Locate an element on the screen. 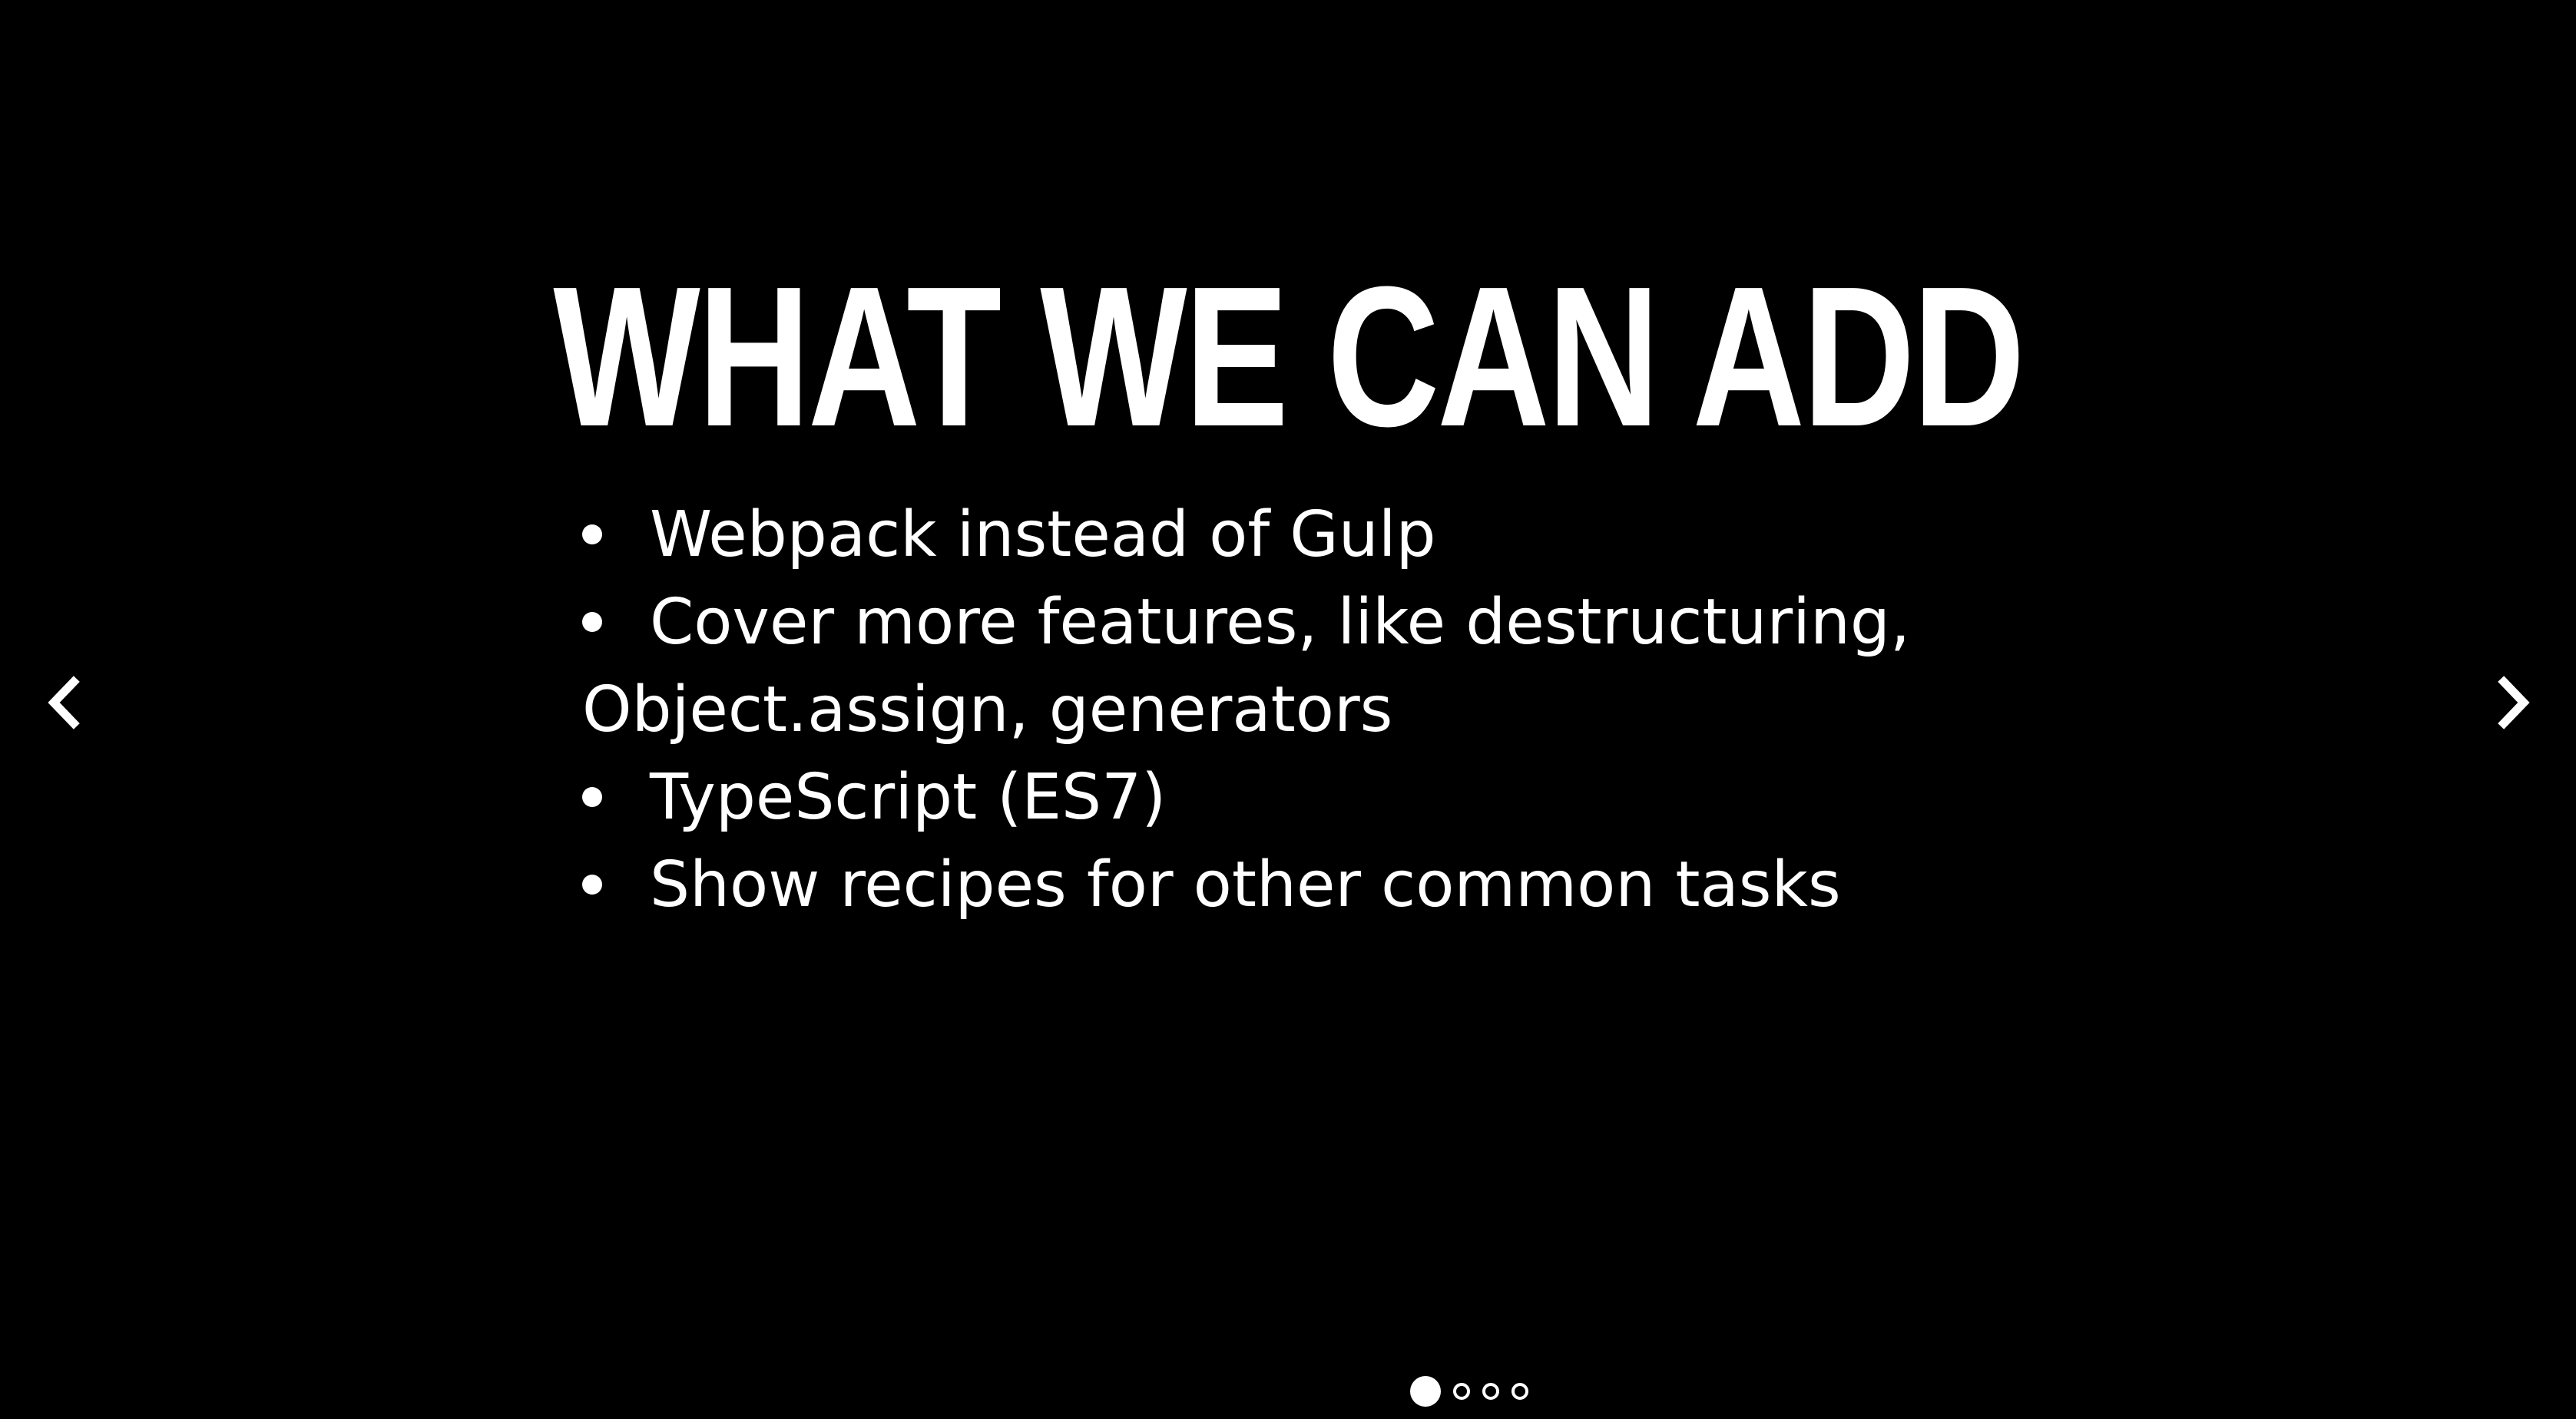  next-slide-button is located at coordinates (2513, 703).